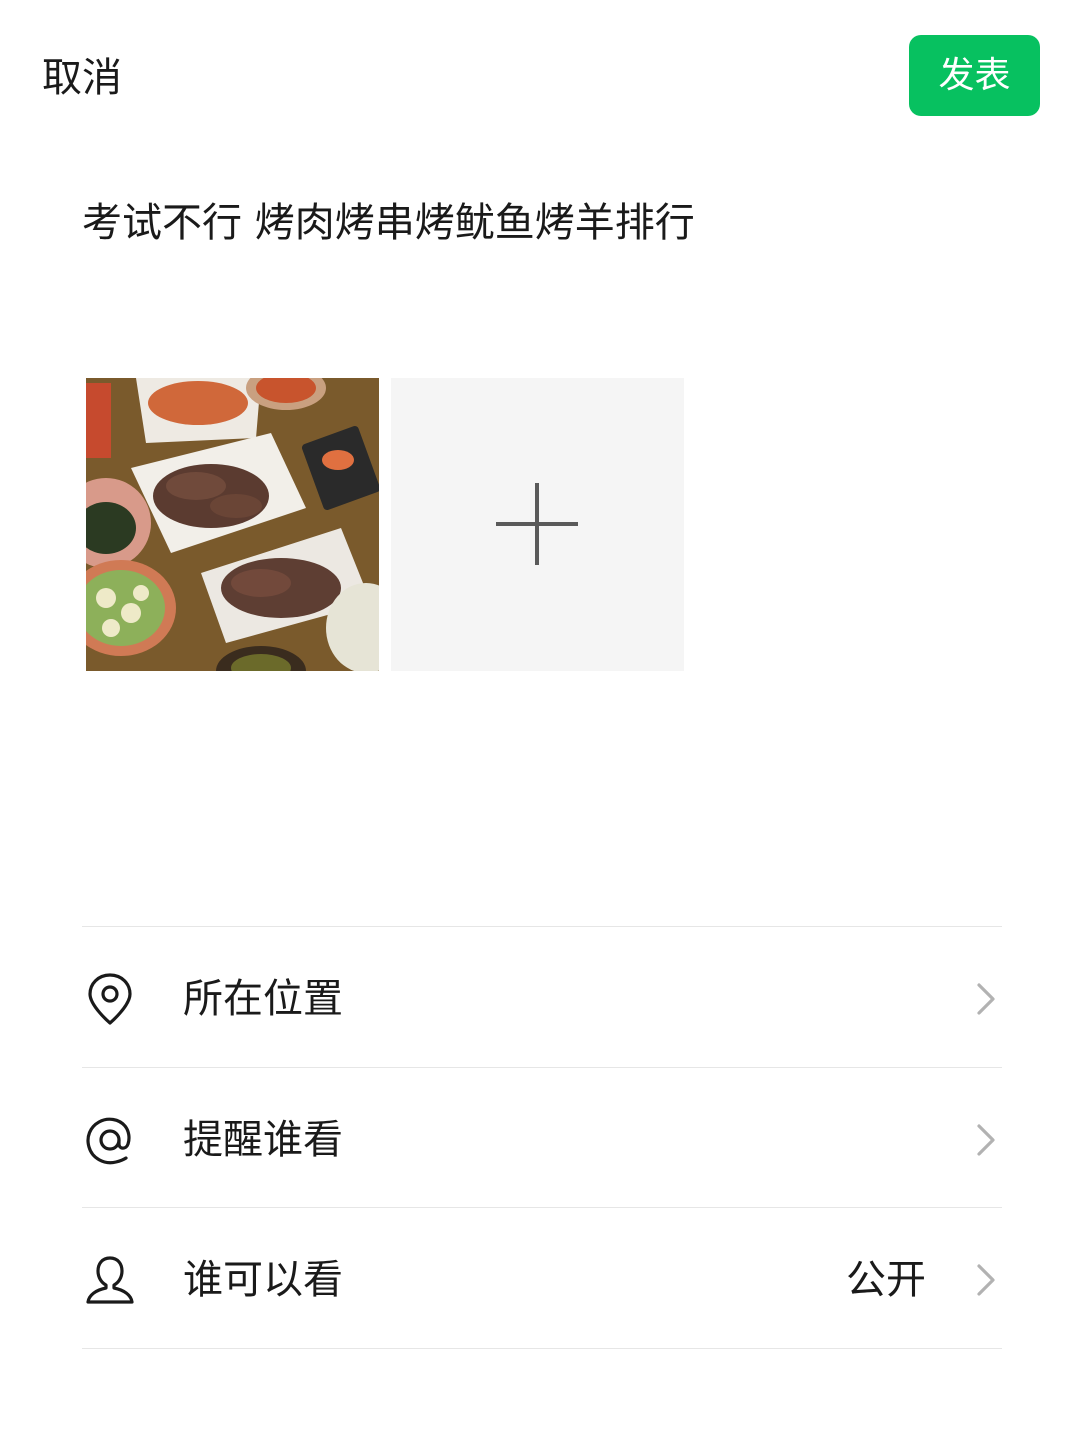 This screenshot has width=1080, height=1440. What do you see at coordinates (542, 1348) in the screenshot?
I see `divider` at bounding box center [542, 1348].